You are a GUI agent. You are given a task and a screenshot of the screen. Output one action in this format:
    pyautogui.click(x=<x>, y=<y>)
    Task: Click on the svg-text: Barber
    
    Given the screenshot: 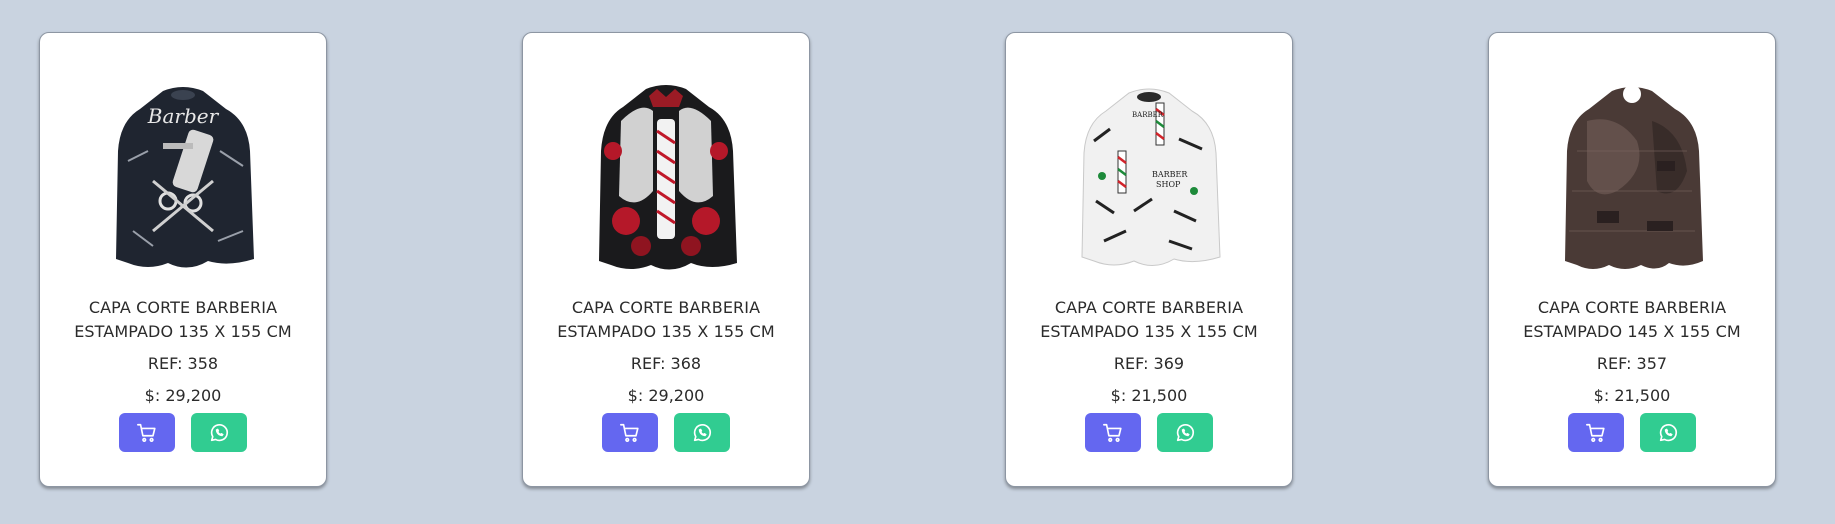 What is the action you would take?
    pyautogui.click(x=183, y=116)
    